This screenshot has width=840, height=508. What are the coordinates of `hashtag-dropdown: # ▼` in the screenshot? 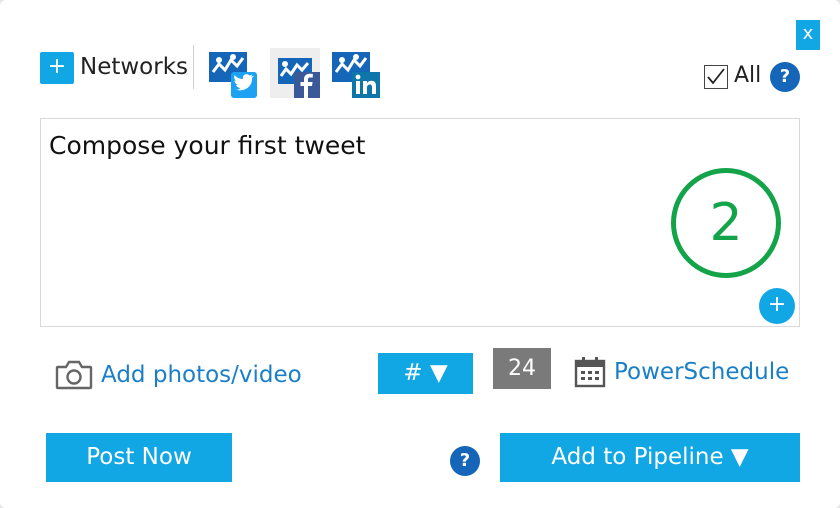 It's located at (425, 373).